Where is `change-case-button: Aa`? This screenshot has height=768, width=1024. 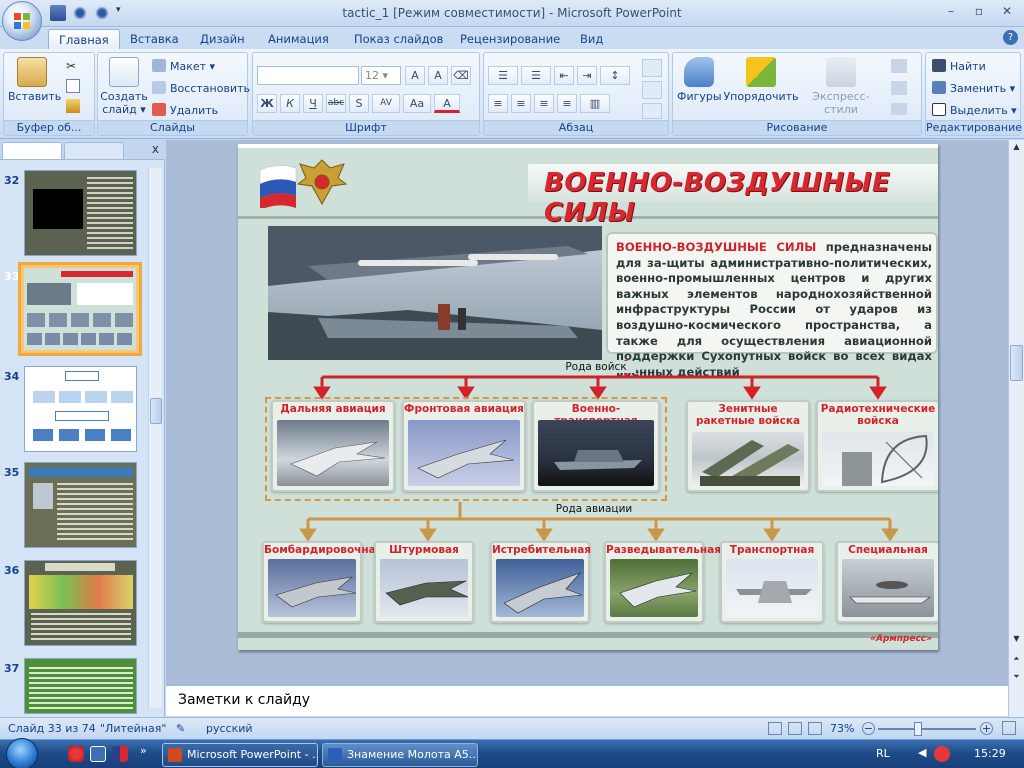
change-case-button: Aa is located at coordinates (417, 103).